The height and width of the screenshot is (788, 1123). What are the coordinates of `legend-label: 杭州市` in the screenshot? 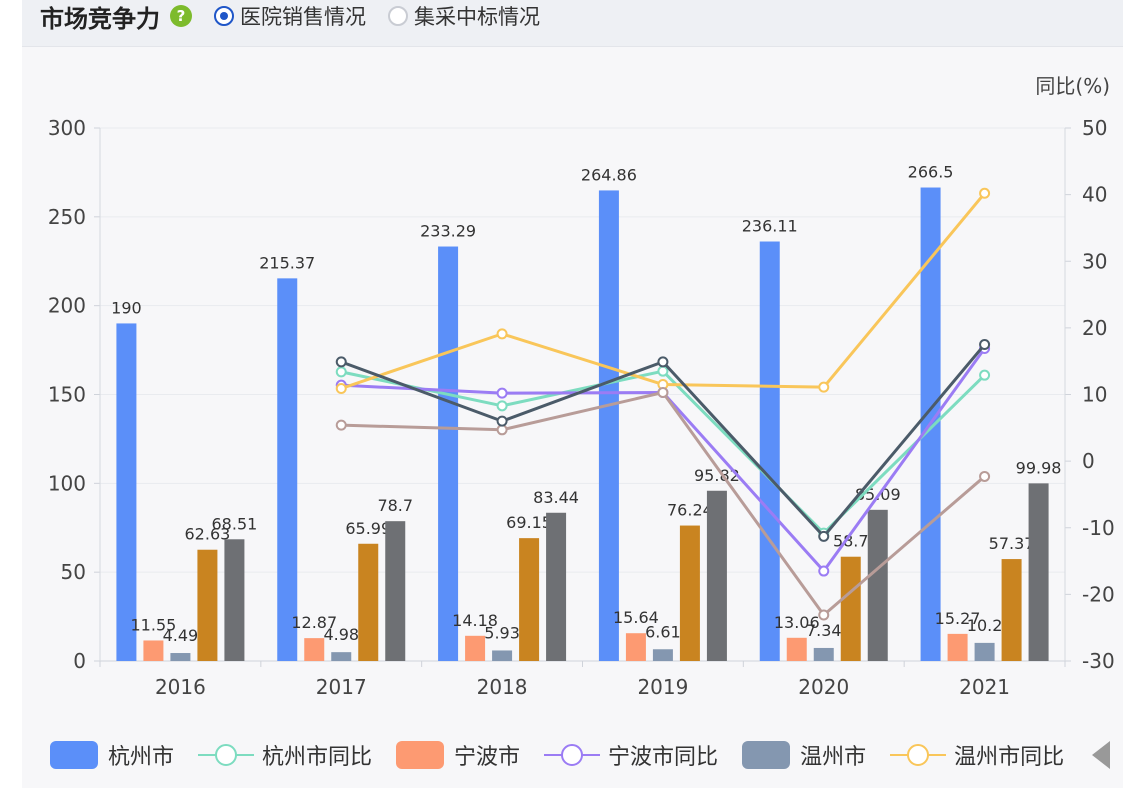 It's located at (141, 757).